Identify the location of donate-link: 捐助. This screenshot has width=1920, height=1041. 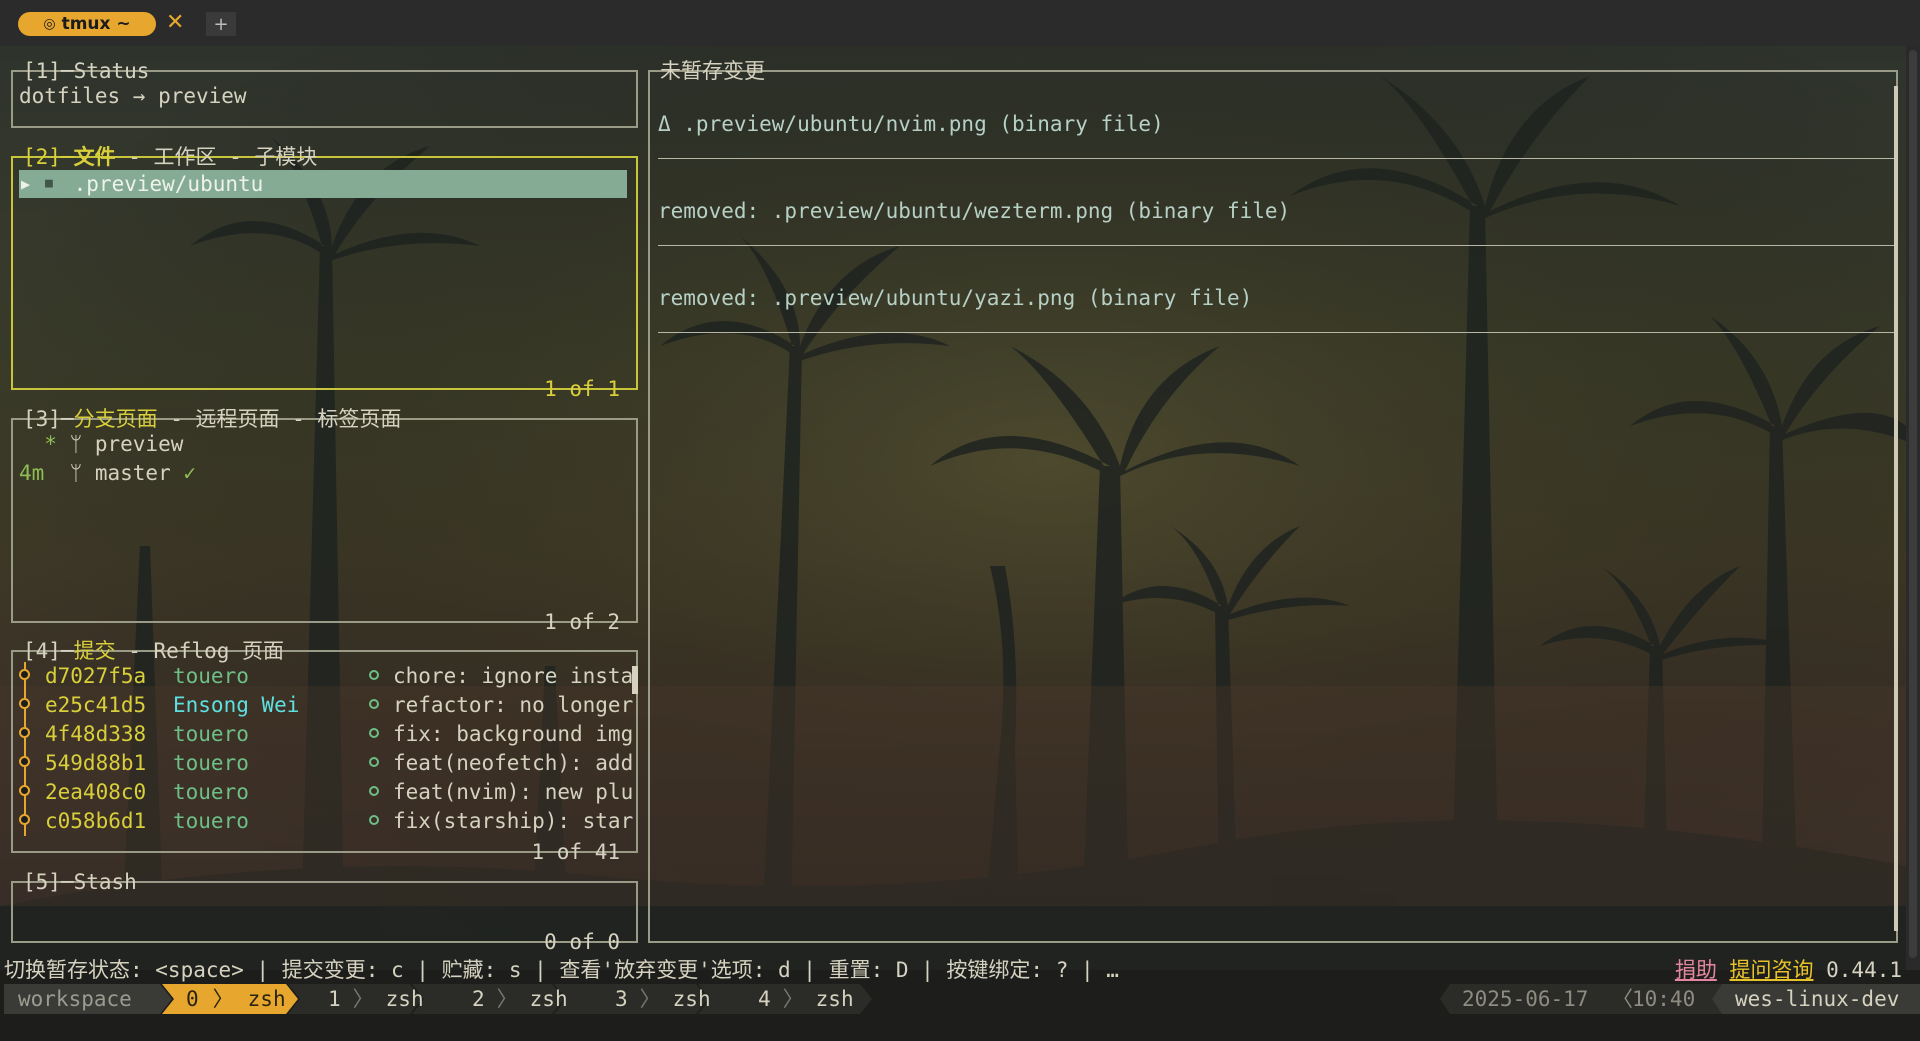
(1696, 970).